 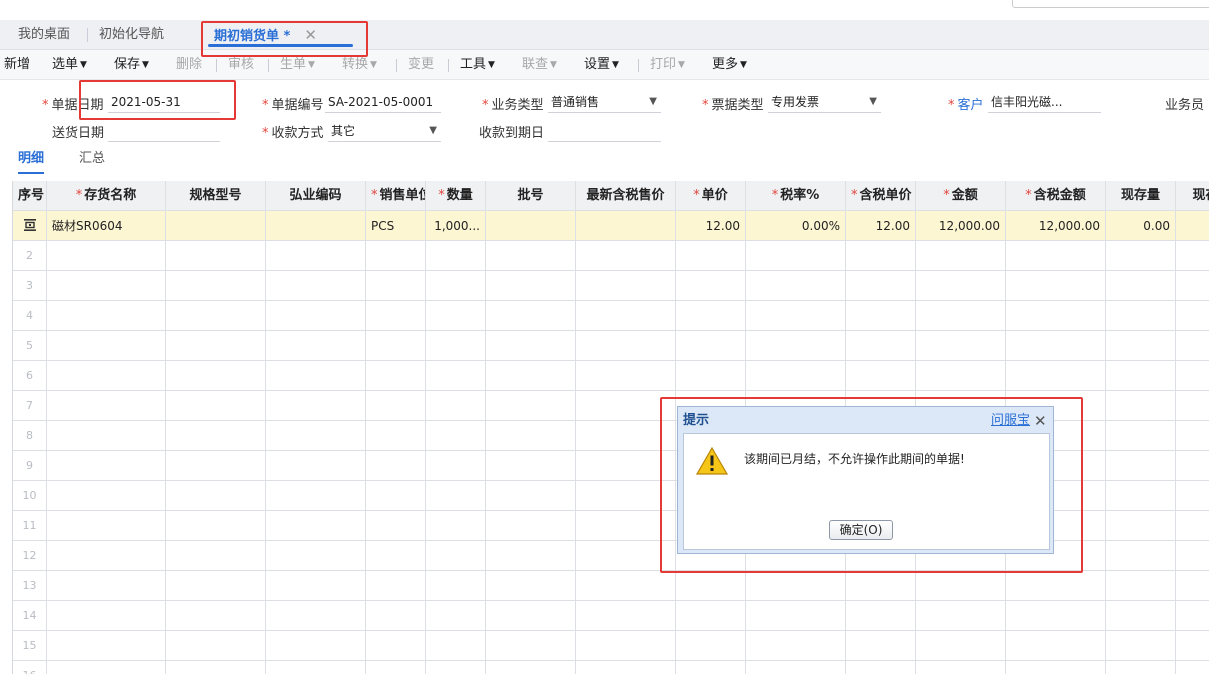 I want to click on column-header: *销售单位, so click(x=396, y=196).